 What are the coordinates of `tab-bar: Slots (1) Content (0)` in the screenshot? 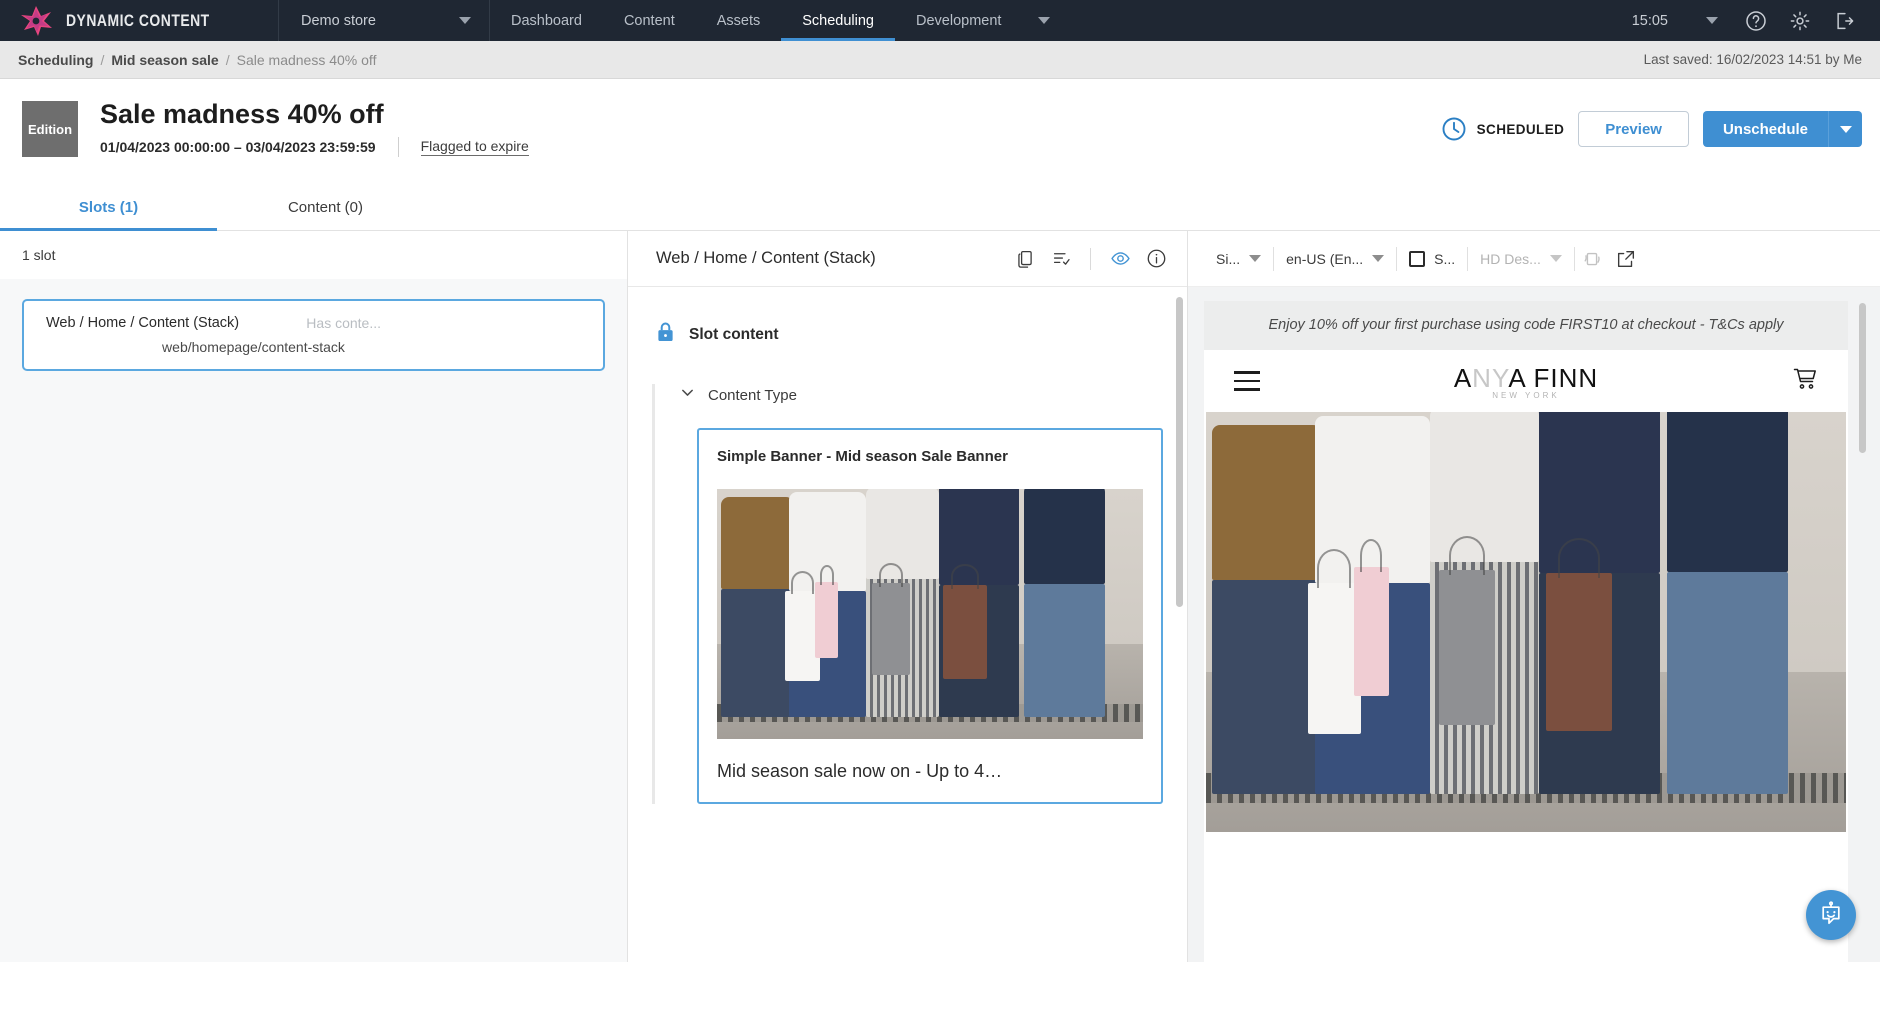 It's located at (940, 205).